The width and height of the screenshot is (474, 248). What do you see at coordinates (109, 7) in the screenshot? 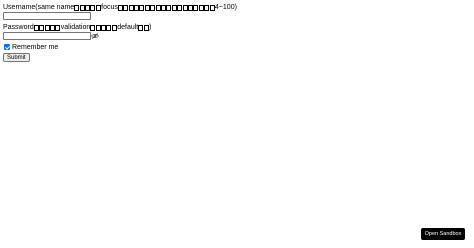
I see `username-label-mid: focus` at bounding box center [109, 7].